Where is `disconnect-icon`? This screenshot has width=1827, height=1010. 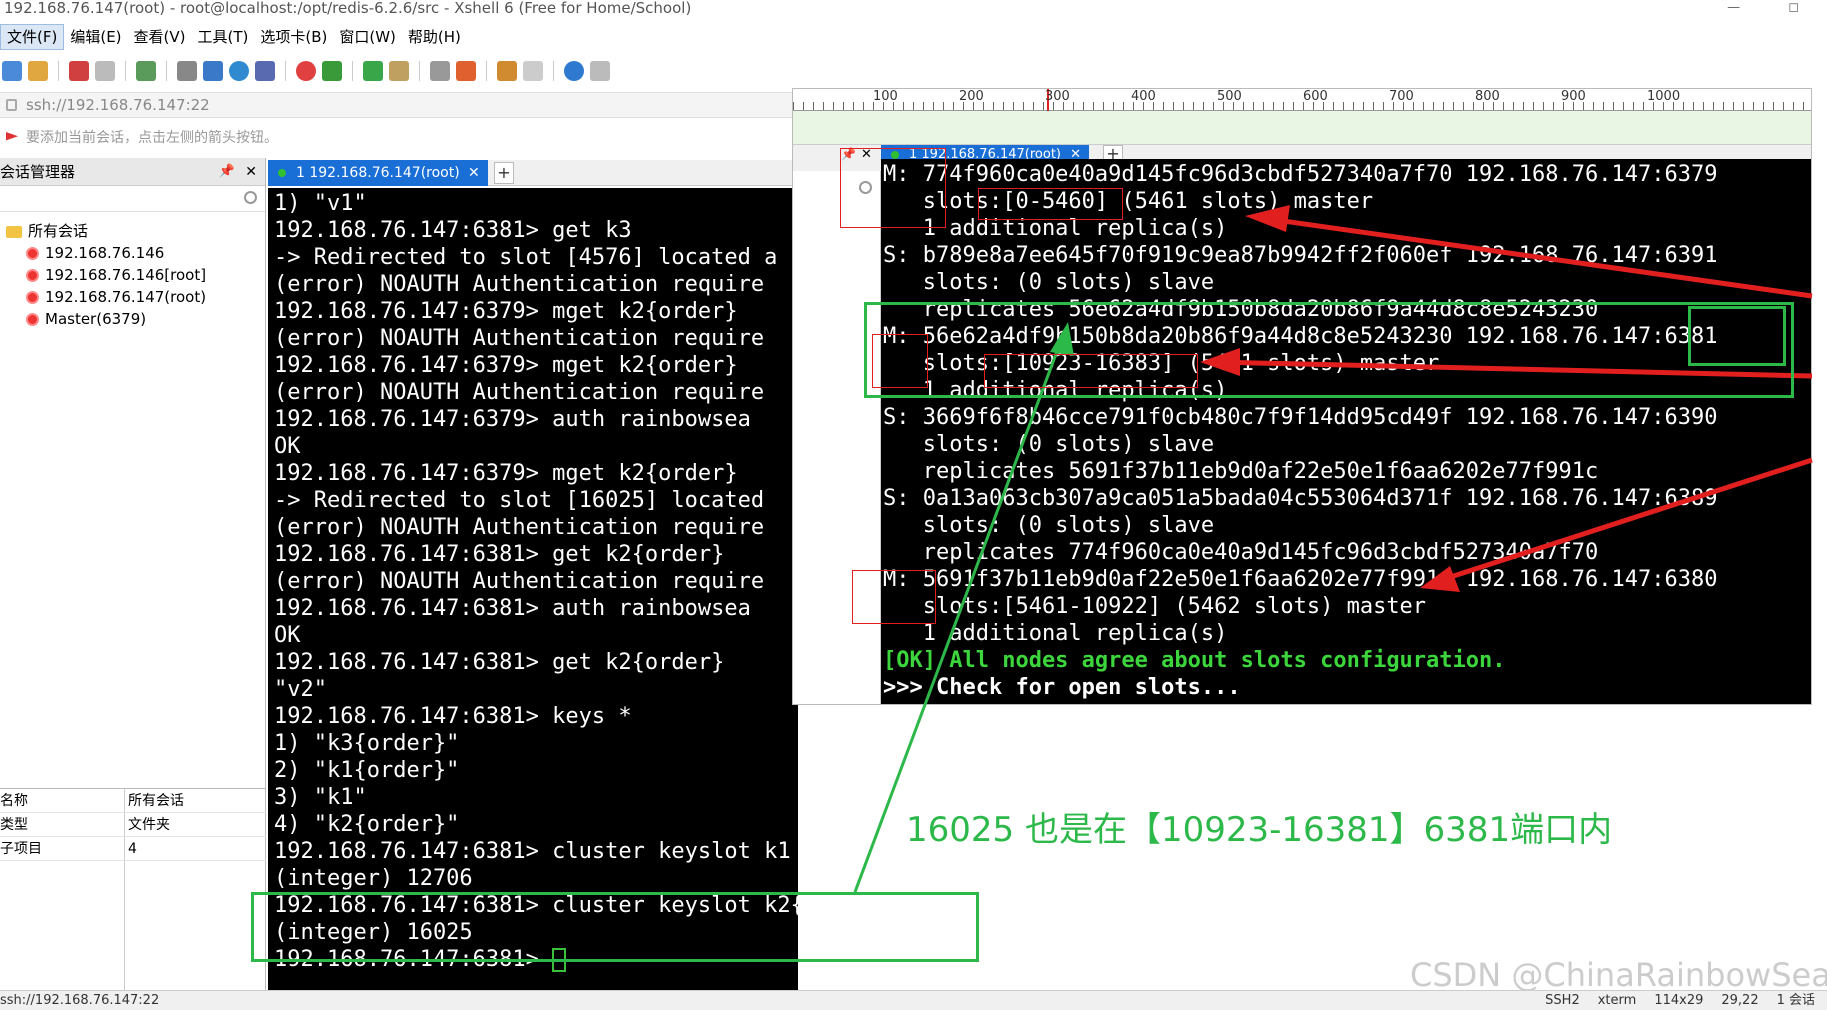 disconnect-icon is located at coordinates (105, 71).